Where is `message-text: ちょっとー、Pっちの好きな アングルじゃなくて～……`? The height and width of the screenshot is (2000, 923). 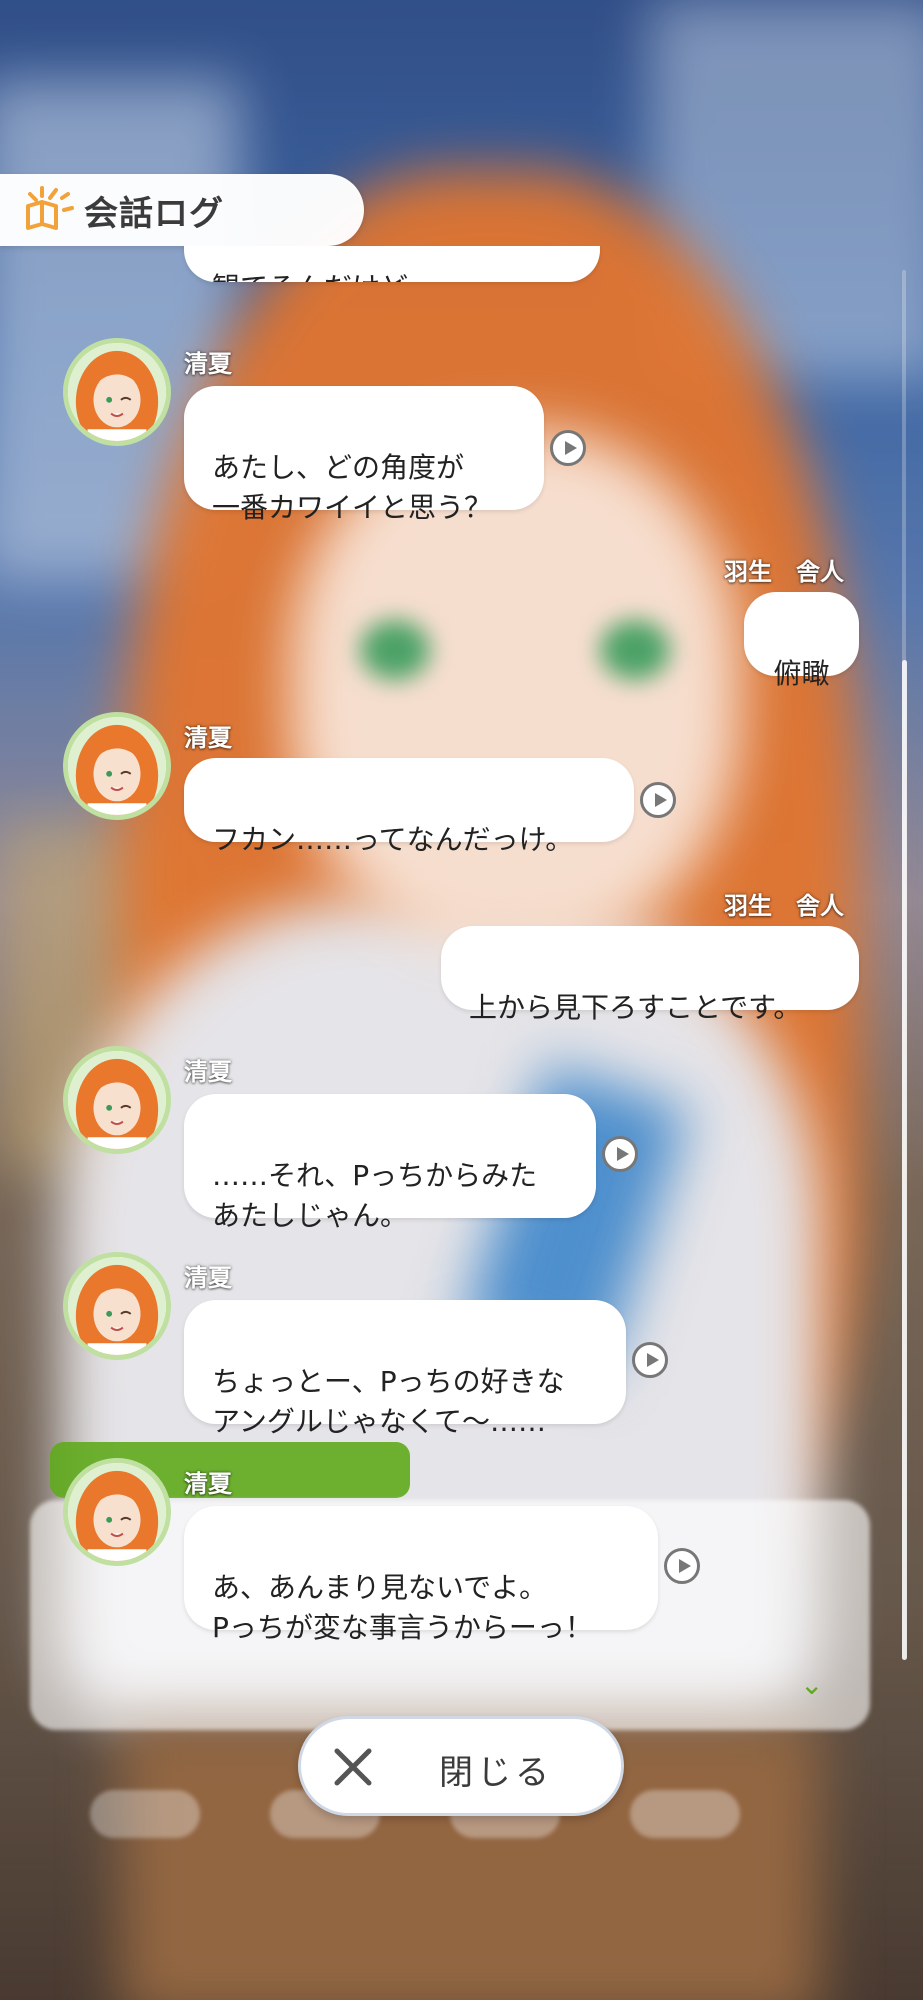
message-text: ちょっとー、Pっちの好きな アングルじゃなくて～…… is located at coordinates (388, 1401).